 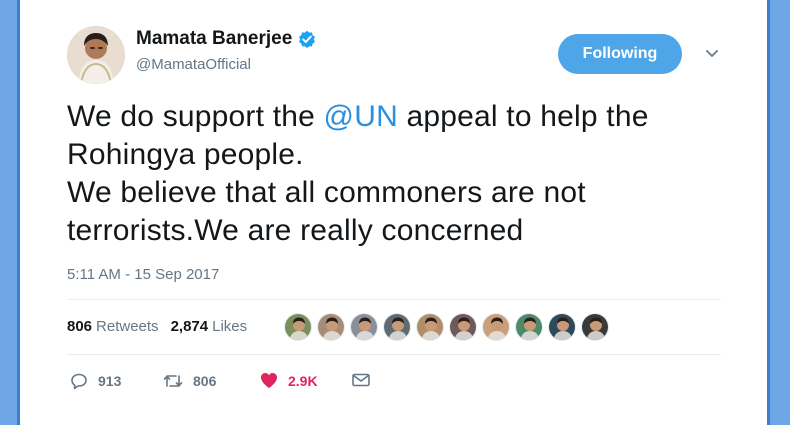 What do you see at coordinates (712, 53) in the screenshot?
I see `chevron-down-icon` at bounding box center [712, 53].